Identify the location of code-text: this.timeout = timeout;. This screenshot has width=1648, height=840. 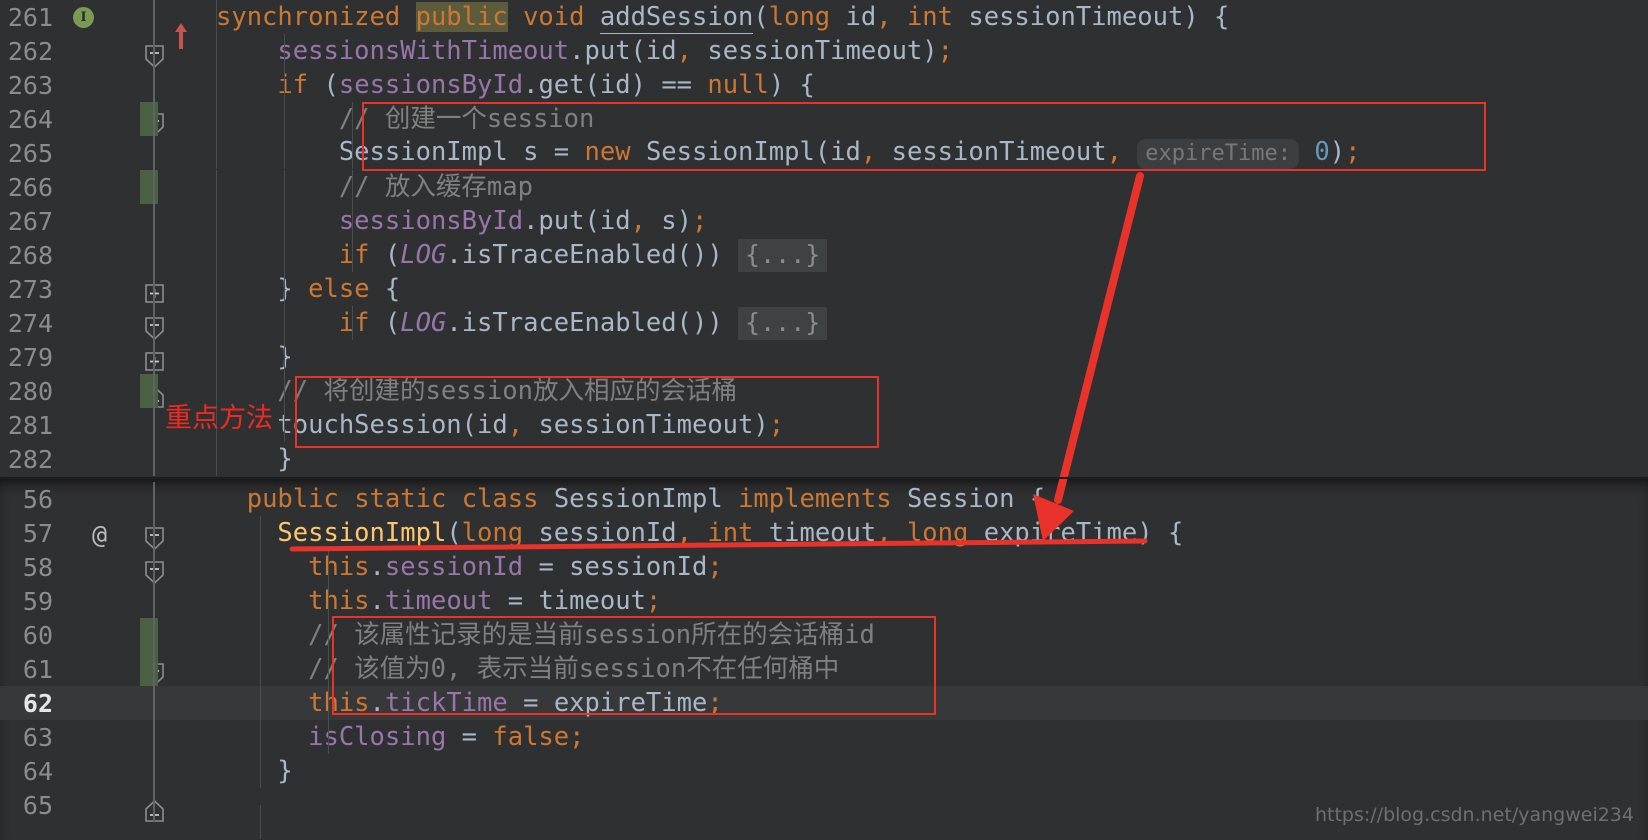
(932, 601).